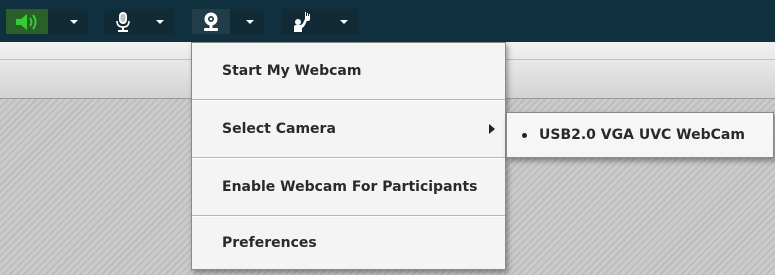  I want to click on webcam-button-group, so click(228, 21).